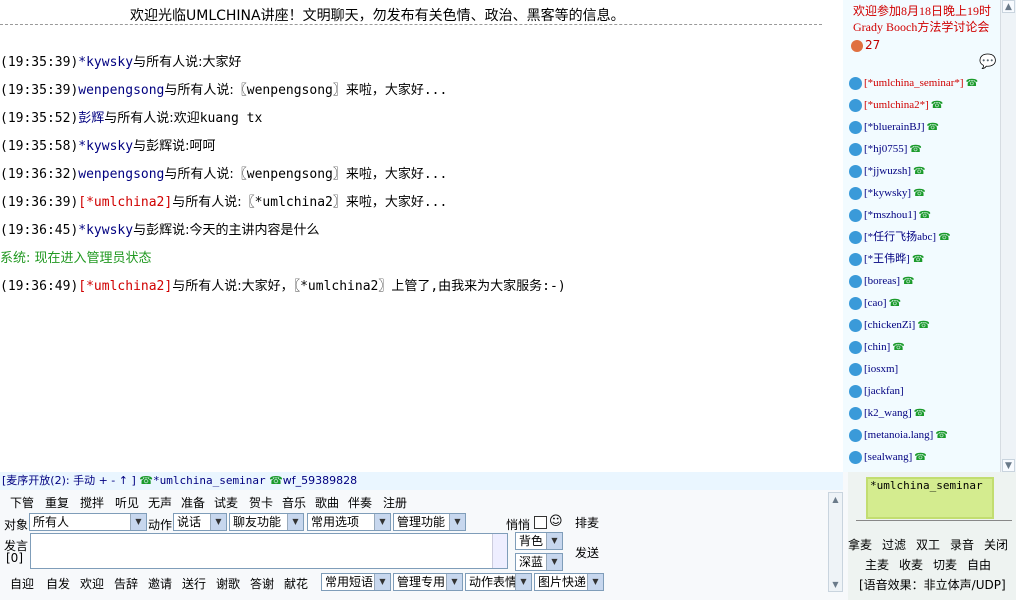  I want to click on toolbar-top-button: 歌曲, so click(327, 502).